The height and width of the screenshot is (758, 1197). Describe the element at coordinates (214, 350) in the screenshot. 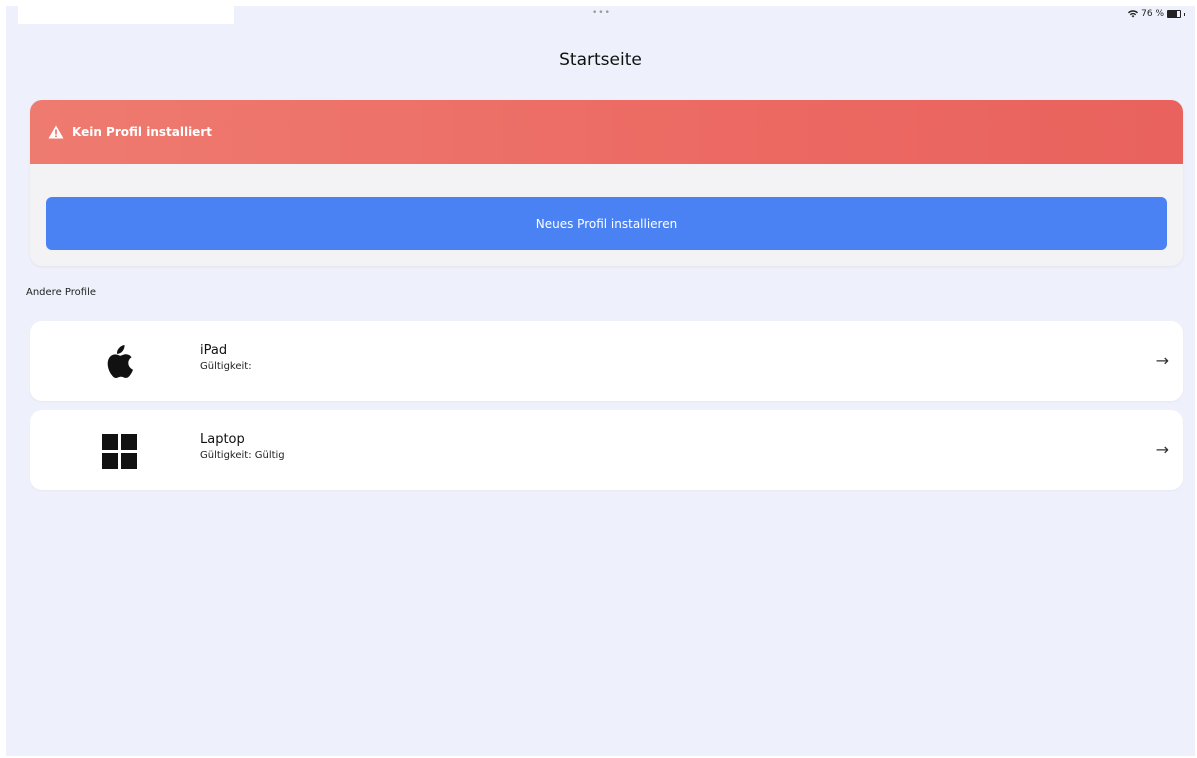

I see `profile-name: iPad` at that location.